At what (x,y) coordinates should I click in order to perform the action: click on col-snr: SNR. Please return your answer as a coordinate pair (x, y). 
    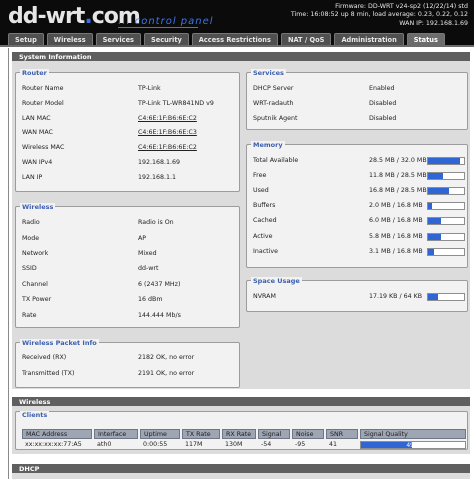
    Looking at the image, I should click on (342, 434).